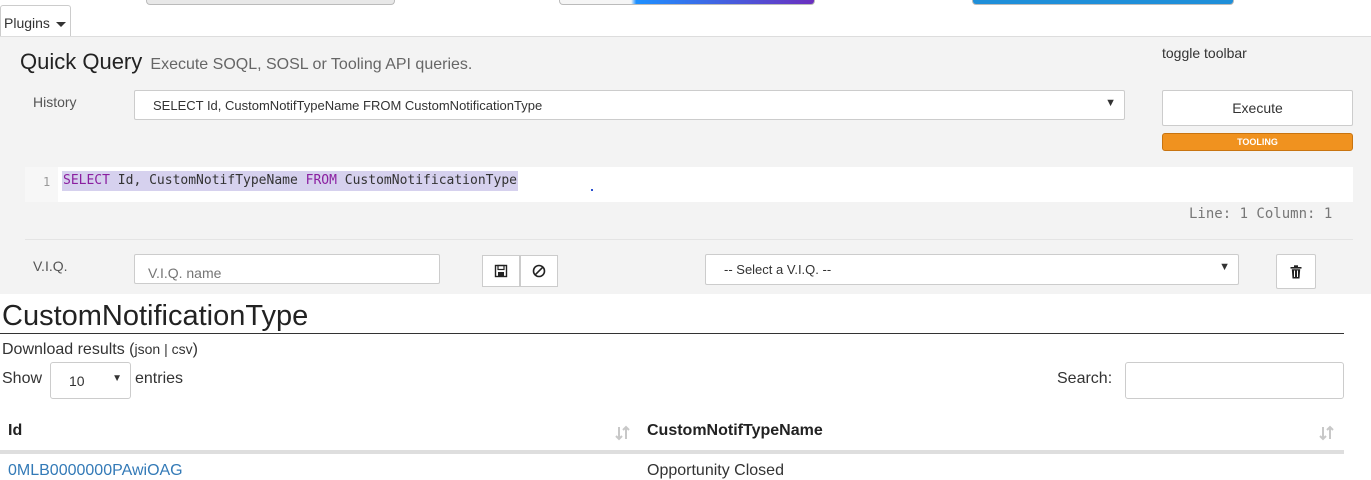 Image resolution: width=1371 pixels, height=480 pixels. Describe the element at coordinates (1234, 380) in the screenshot. I see `search-input` at that location.